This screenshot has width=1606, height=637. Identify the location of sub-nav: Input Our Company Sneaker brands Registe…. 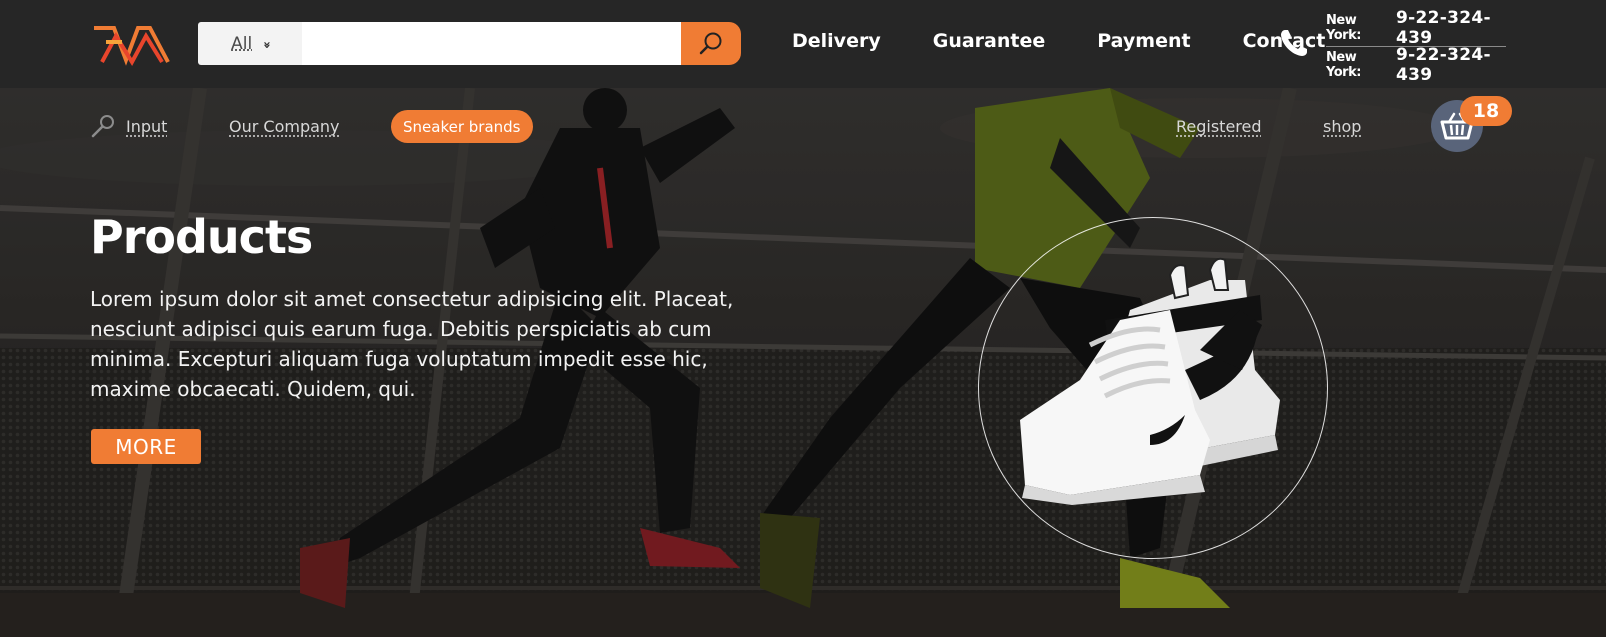
(803, 128).